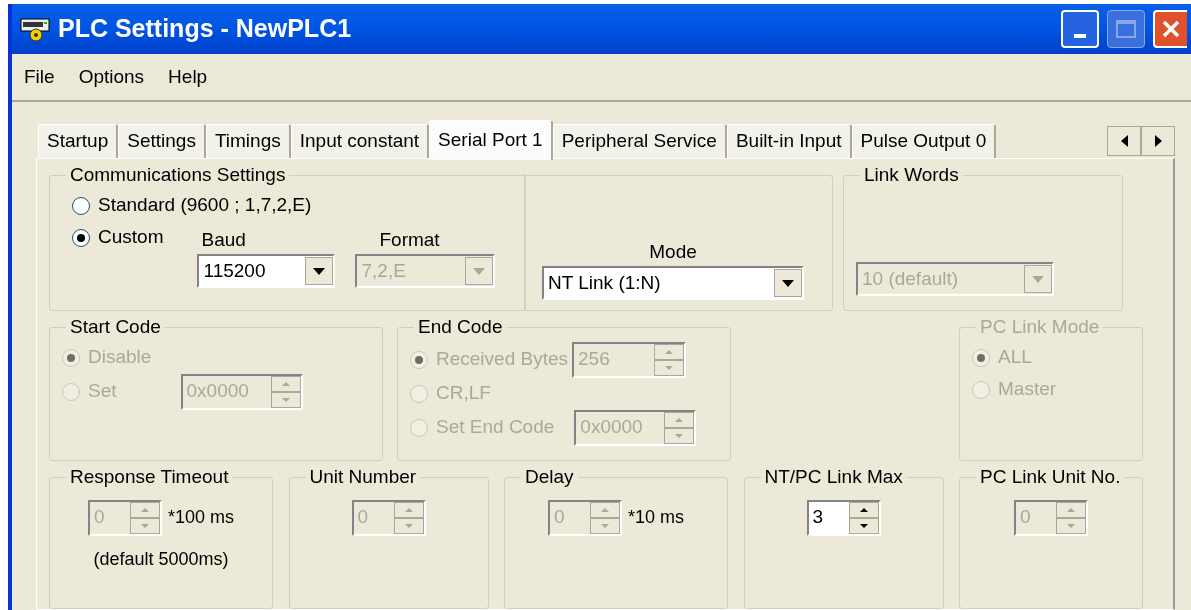 The image size is (1191, 610). Describe the element at coordinates (491, 140) in the screenshot. I see `tab: Serial Port 1` at that location.